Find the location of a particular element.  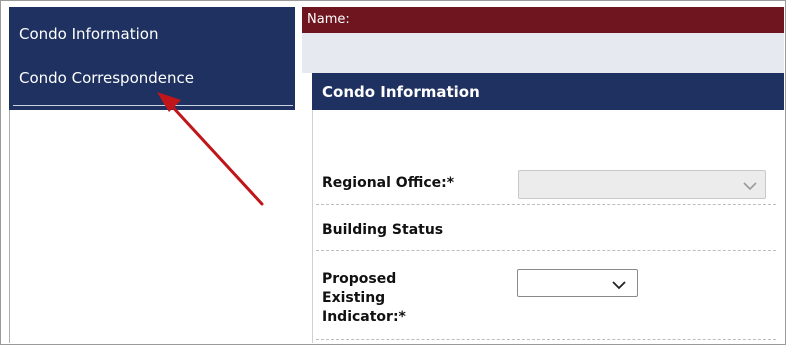

sidebar-border is located at coordinates (9, 226).